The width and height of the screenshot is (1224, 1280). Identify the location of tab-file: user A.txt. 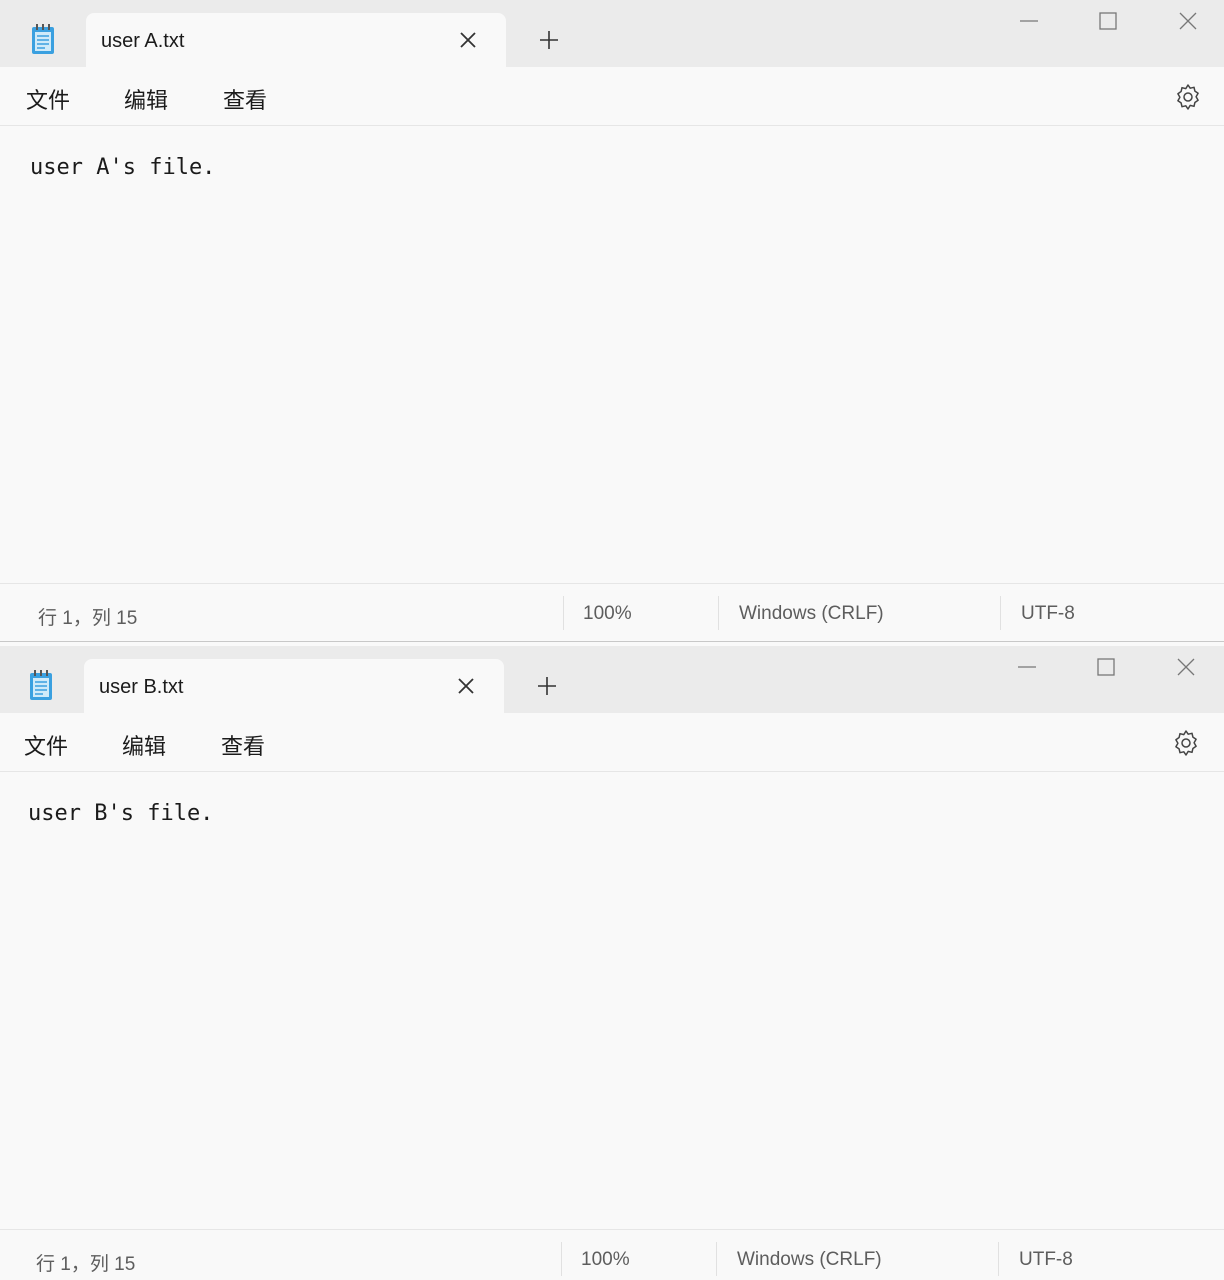
(296, 40).